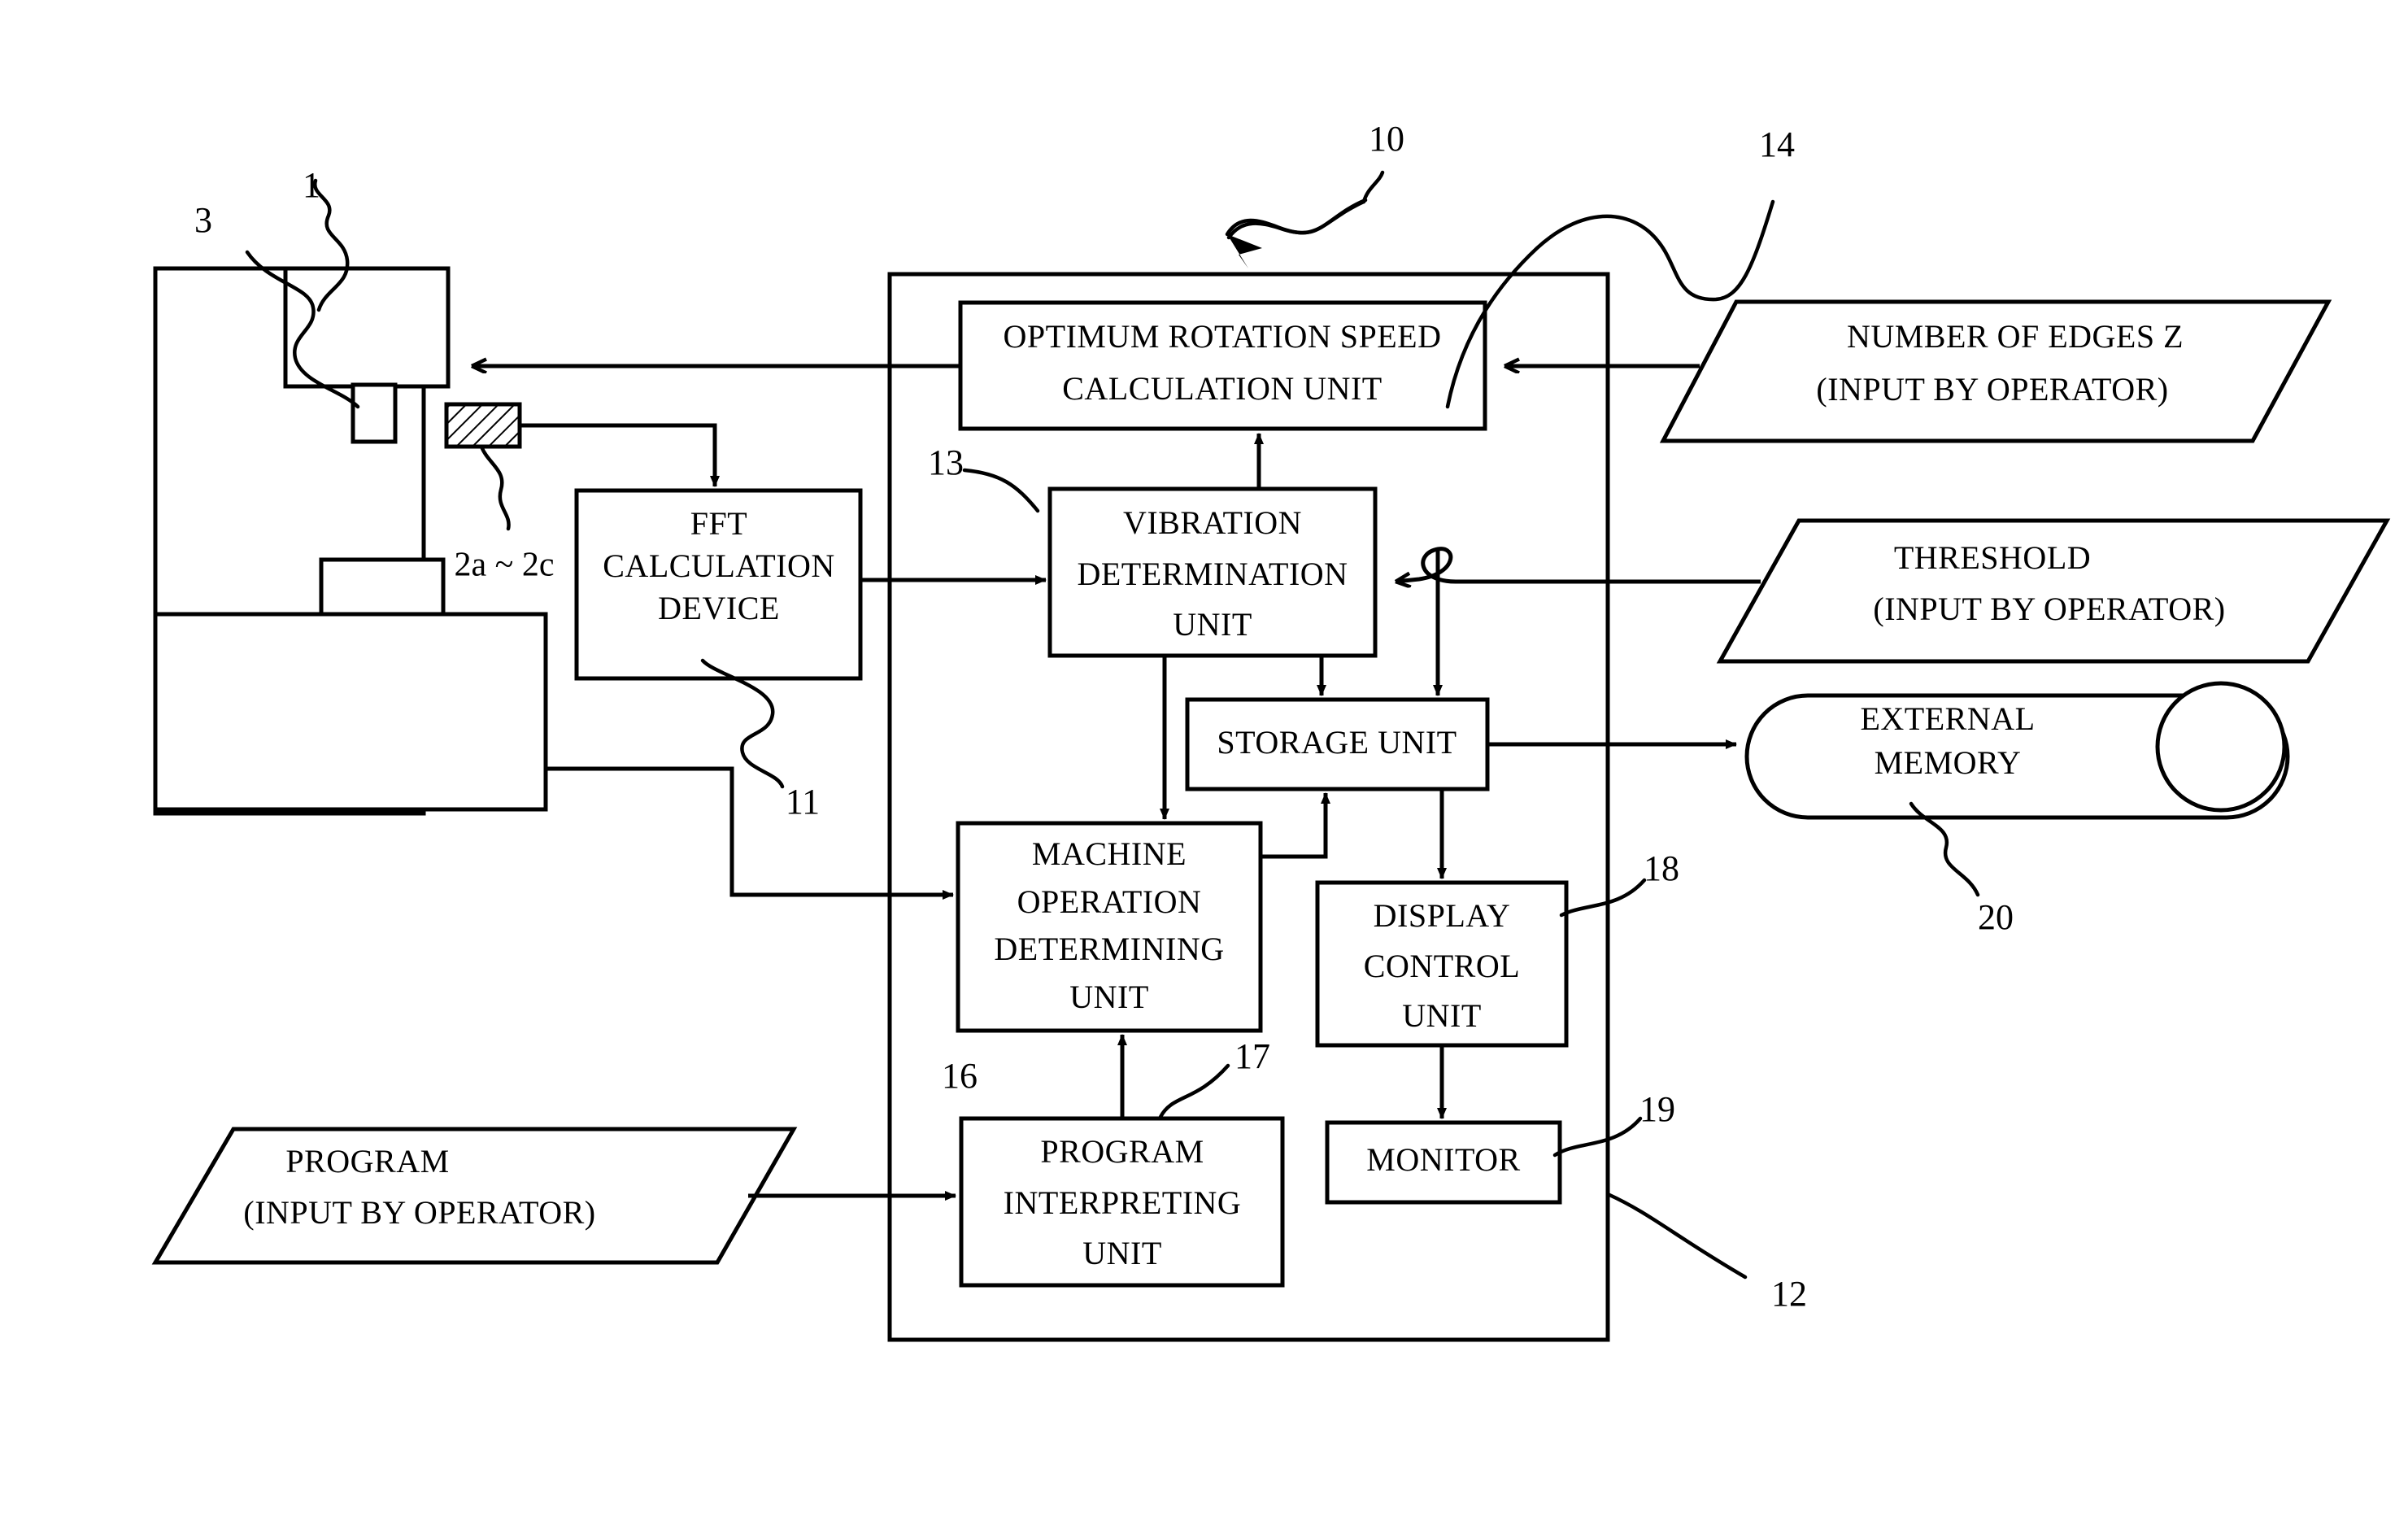 Image resolution: width=2408 pixels, height=1513 pixels. What do you see at coordinates (1996, 917) in the screenshot?
I see `ref-numeral-20: 20` at bounding box center [1996, 917].